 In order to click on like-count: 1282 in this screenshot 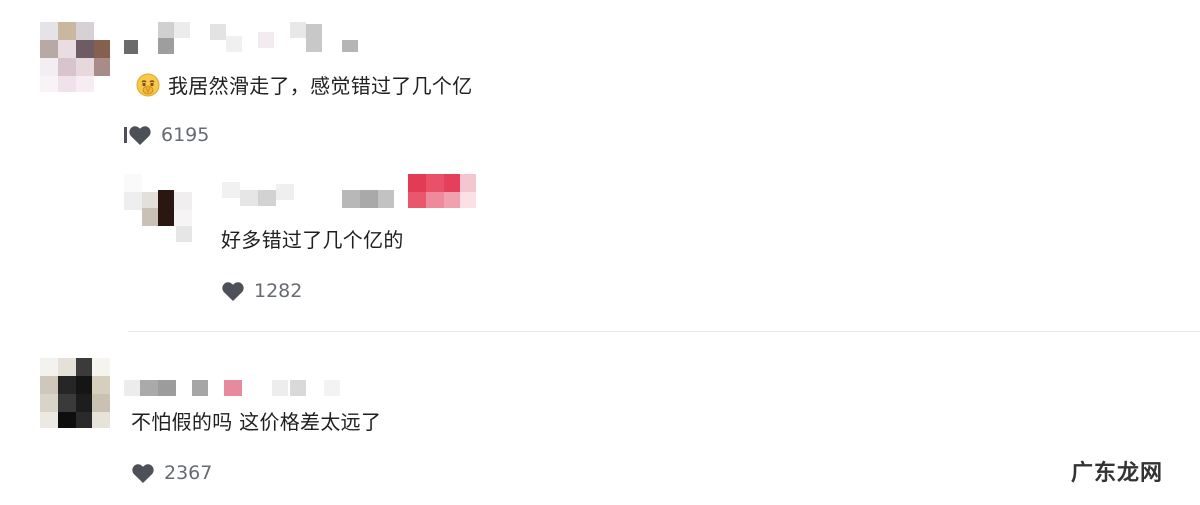, I will do `click(278, 291)`.